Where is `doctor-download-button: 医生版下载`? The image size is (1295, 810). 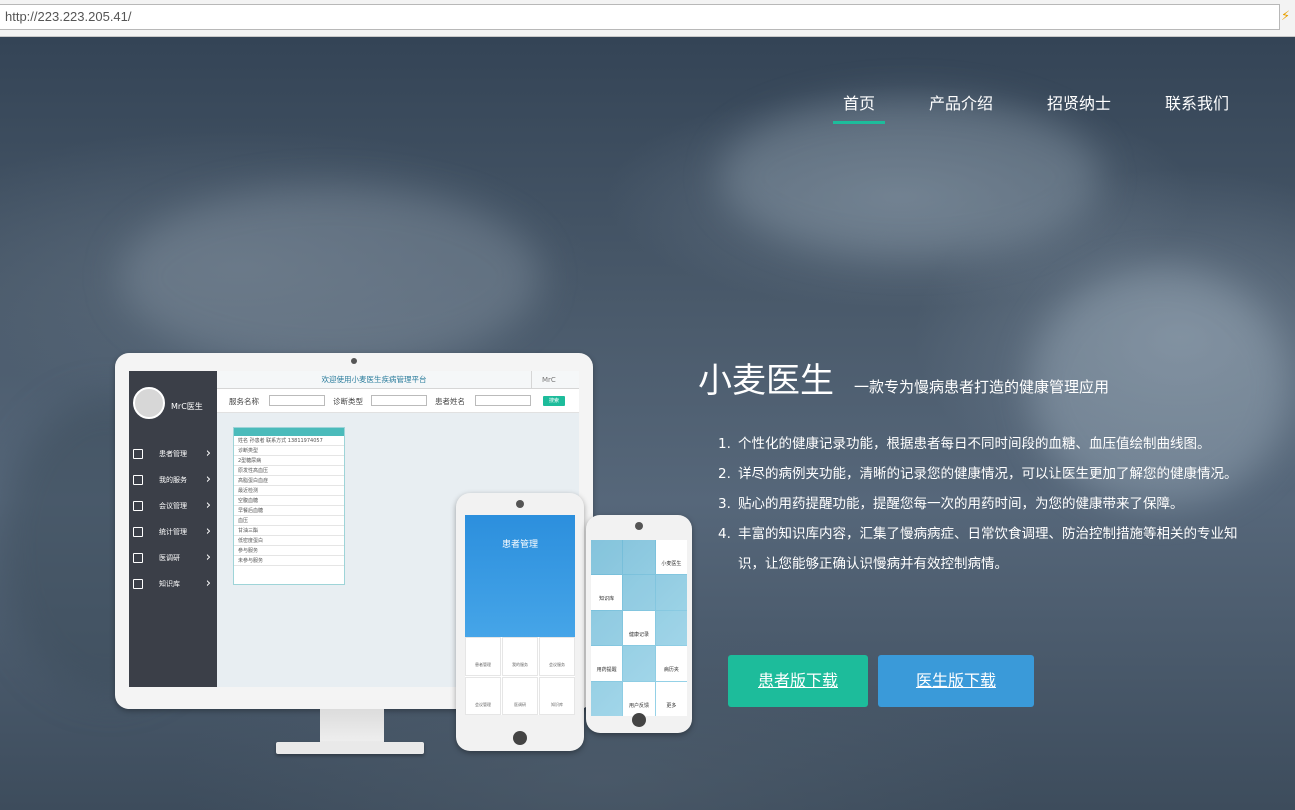 doctor-download-button: 医生版下载 is located at coordinates (956, 681).